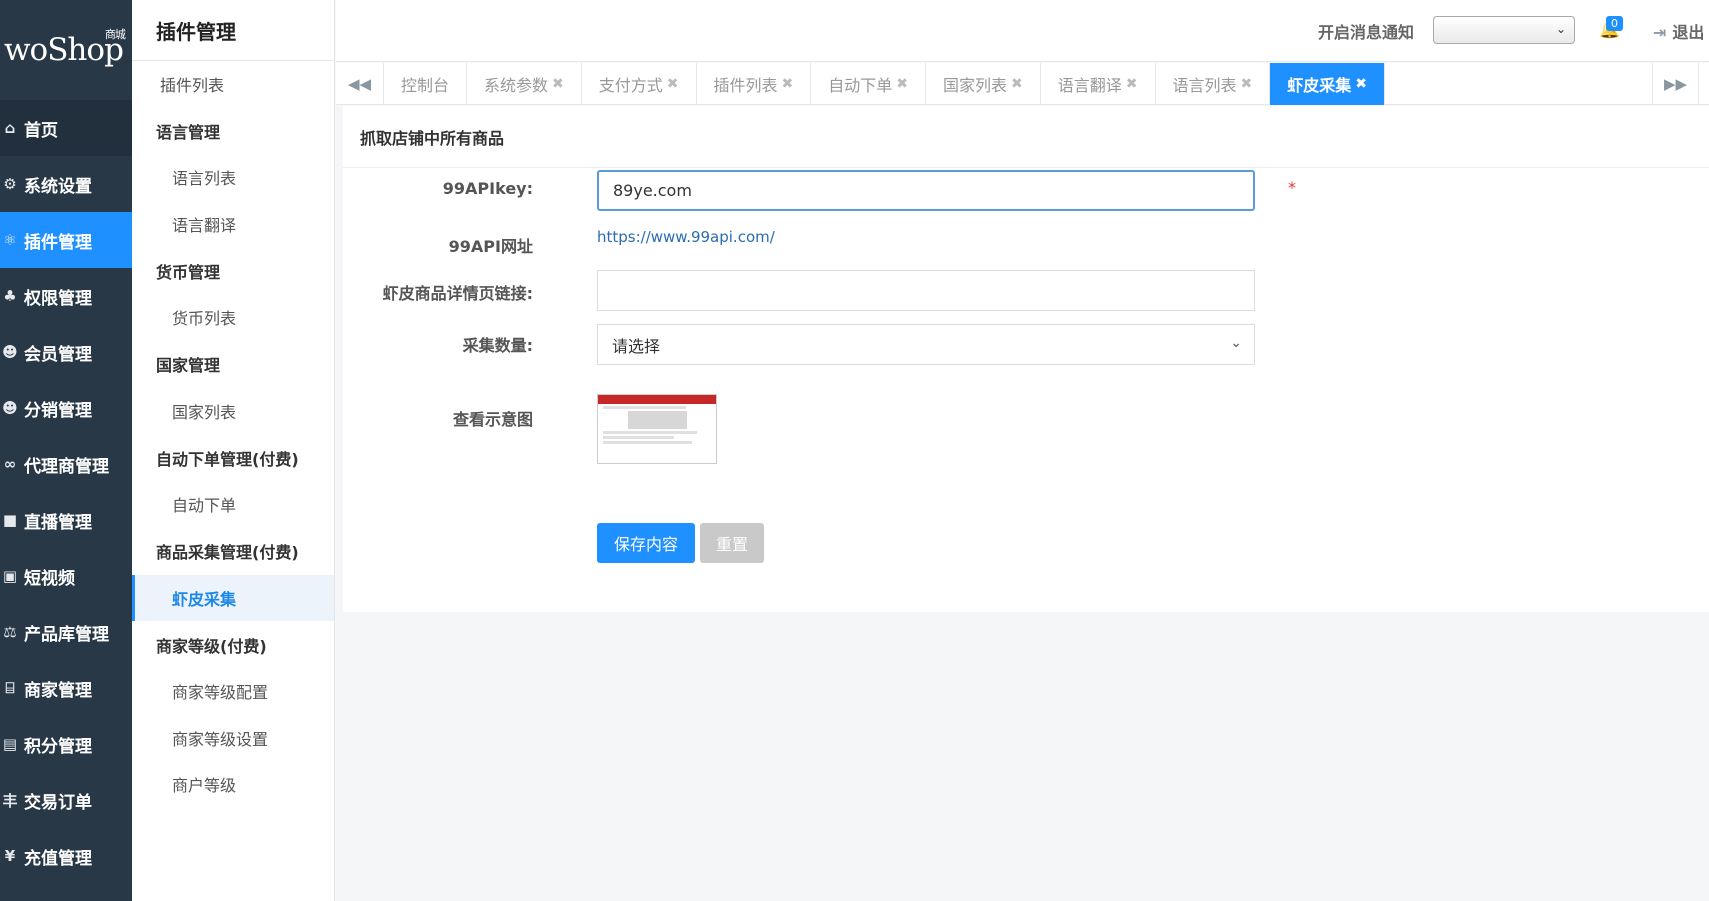 This screenshot has width=1709, height=901. I want to click on detail-link-input, so click(926, 290).